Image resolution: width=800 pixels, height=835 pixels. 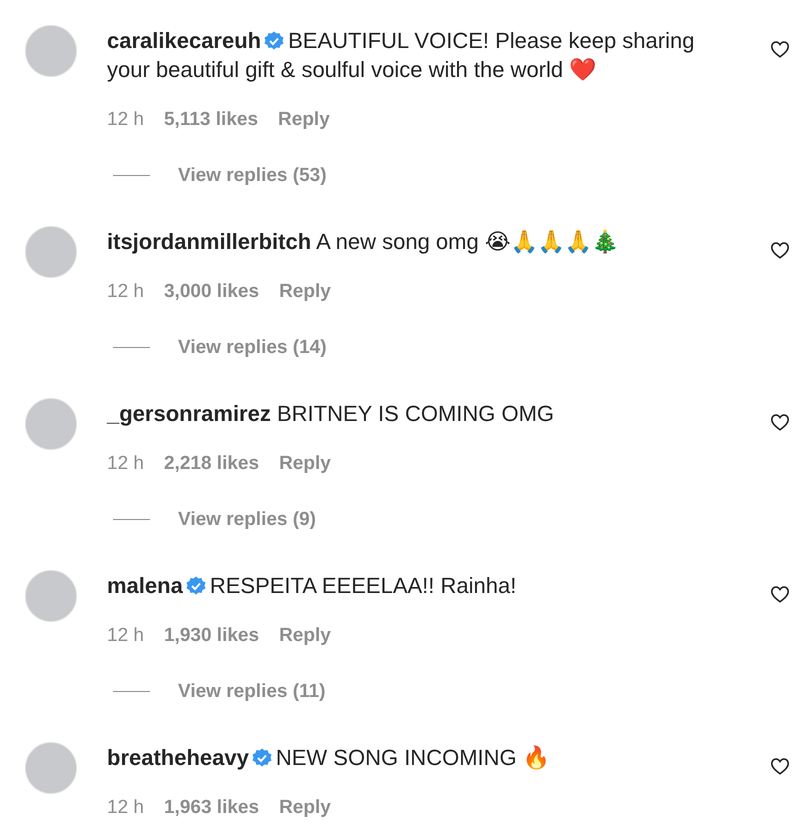 I want to click on comment-text: itsjordanmillerbitch A new song omg 😭🙏🙏🙏🎄, so click(x=363, y=242).